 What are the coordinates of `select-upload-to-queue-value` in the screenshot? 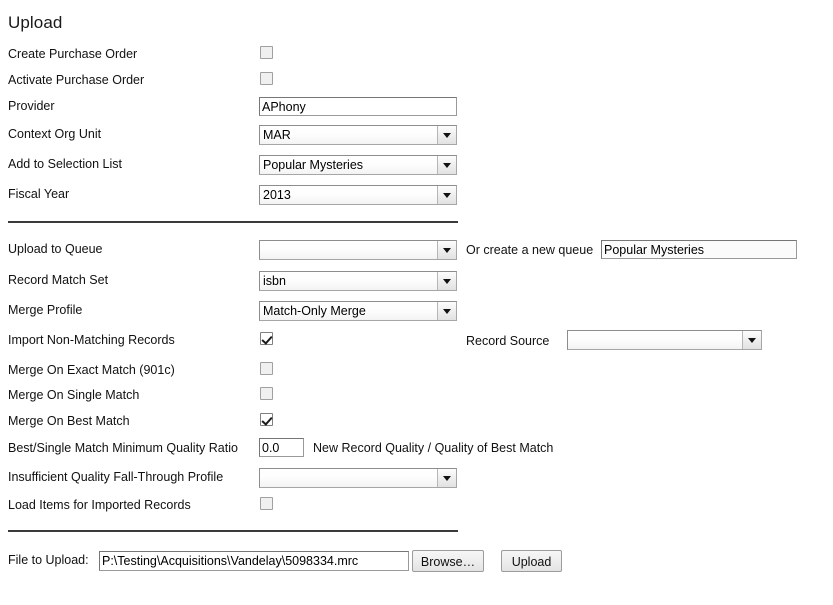 It's located at (348, 250).